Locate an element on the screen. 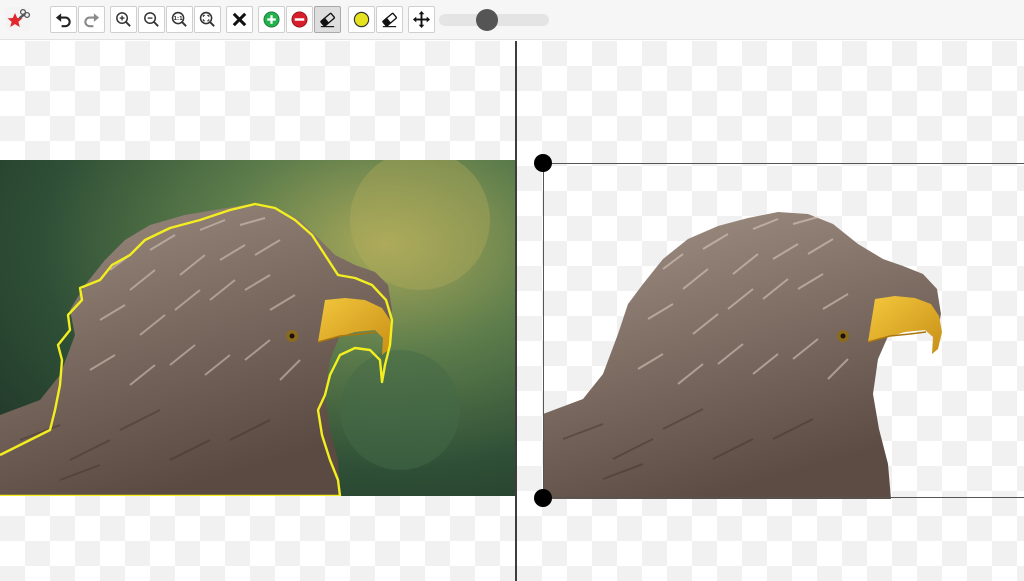 Image resolution: width=1024 pixels, height=581 pixels. undo-arrow-icon is located at coordinates (63, 20).